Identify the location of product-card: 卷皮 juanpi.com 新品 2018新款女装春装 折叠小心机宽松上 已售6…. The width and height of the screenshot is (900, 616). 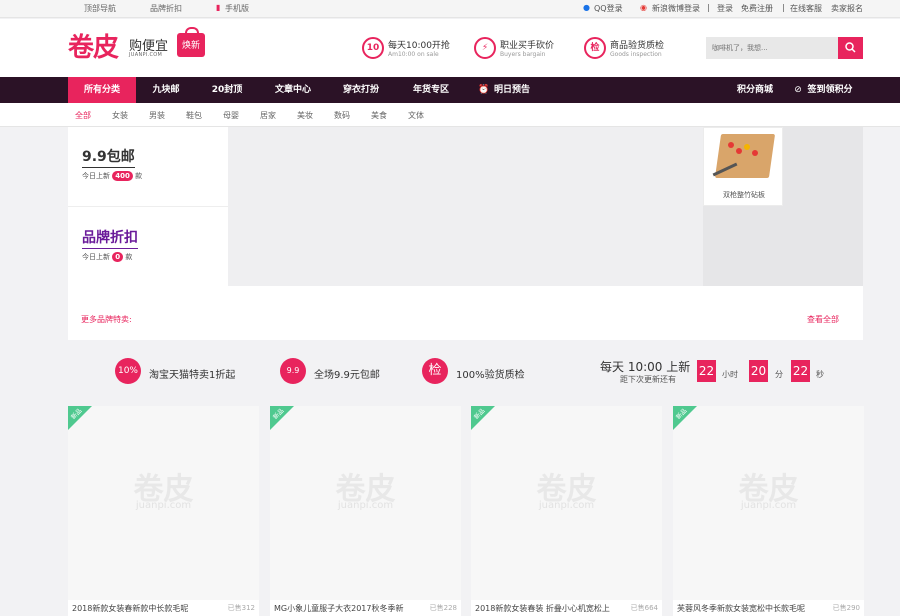
(566, 511).